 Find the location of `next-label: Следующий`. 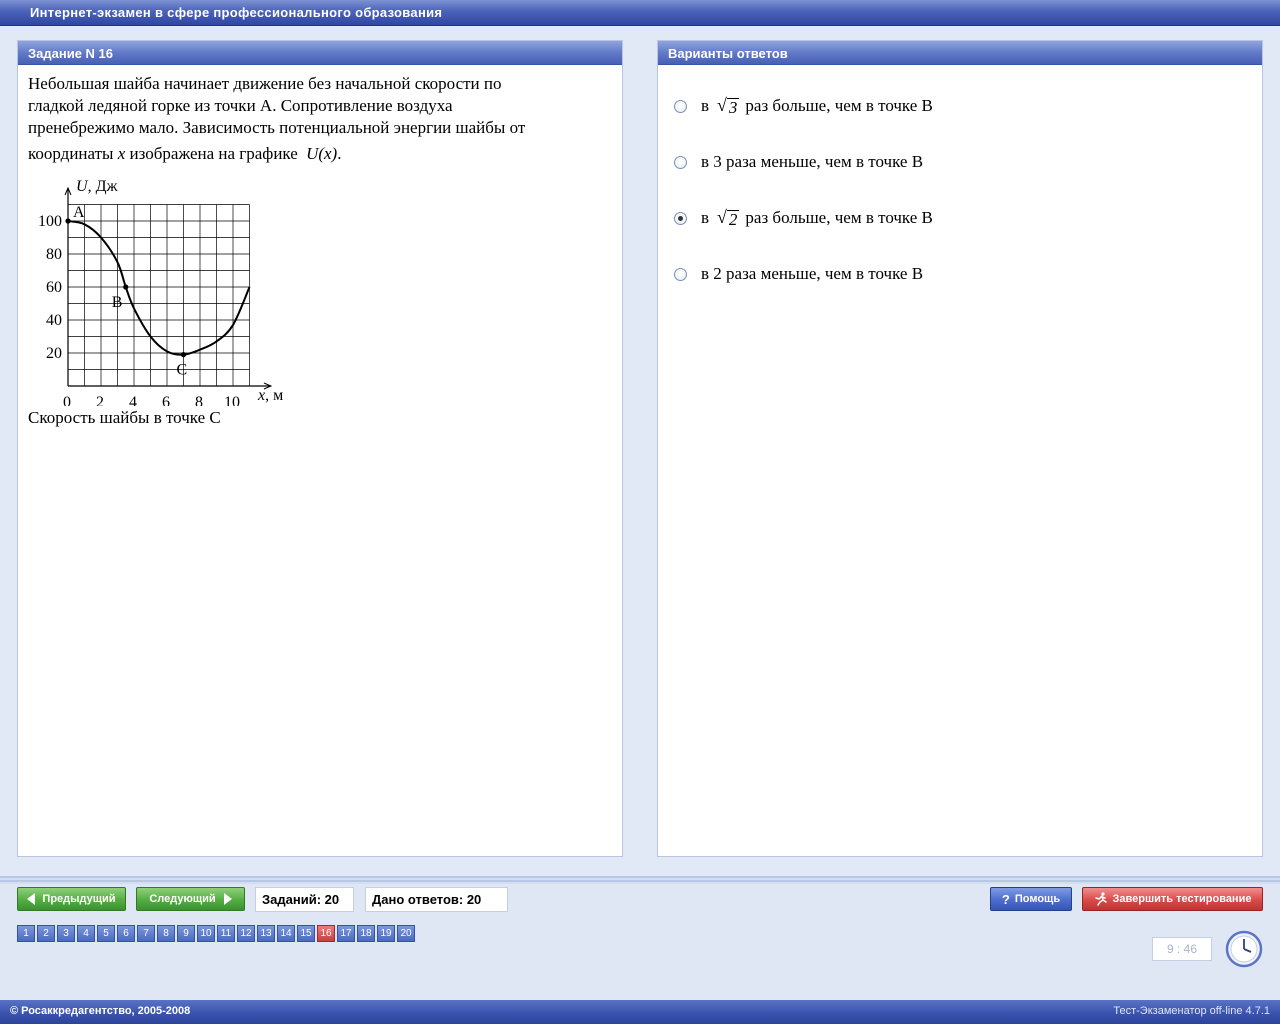

next-label: Следующий is located at coordinates (182, 899).